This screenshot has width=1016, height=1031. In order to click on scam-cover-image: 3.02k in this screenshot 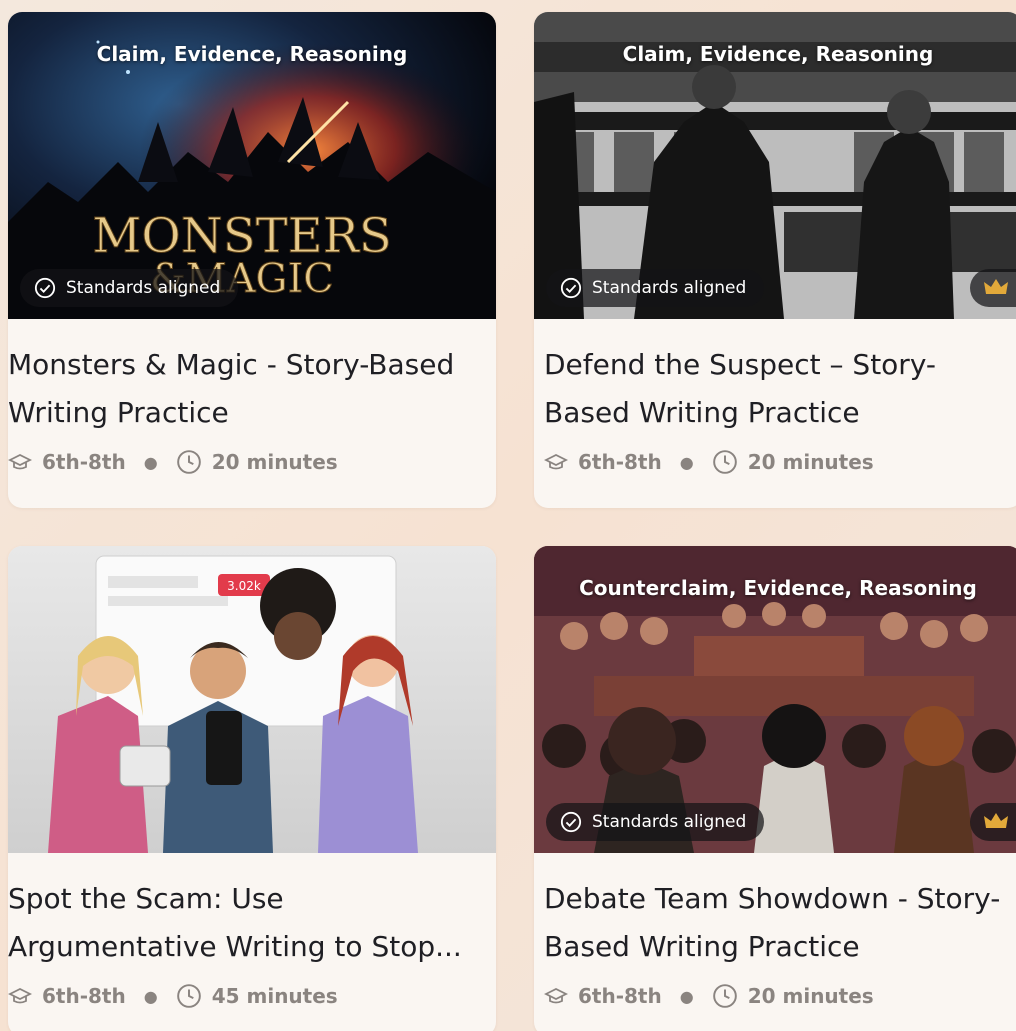, I will do `click(252, 699)`.